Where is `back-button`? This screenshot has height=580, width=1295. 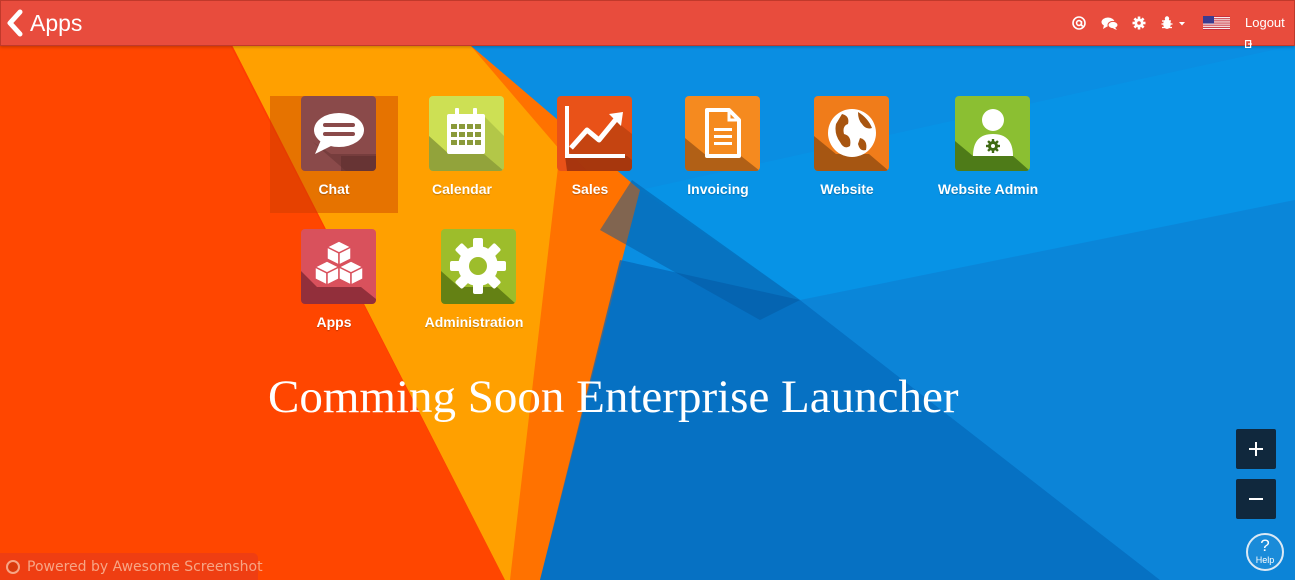 back-button is located at coordinates (15, 23).